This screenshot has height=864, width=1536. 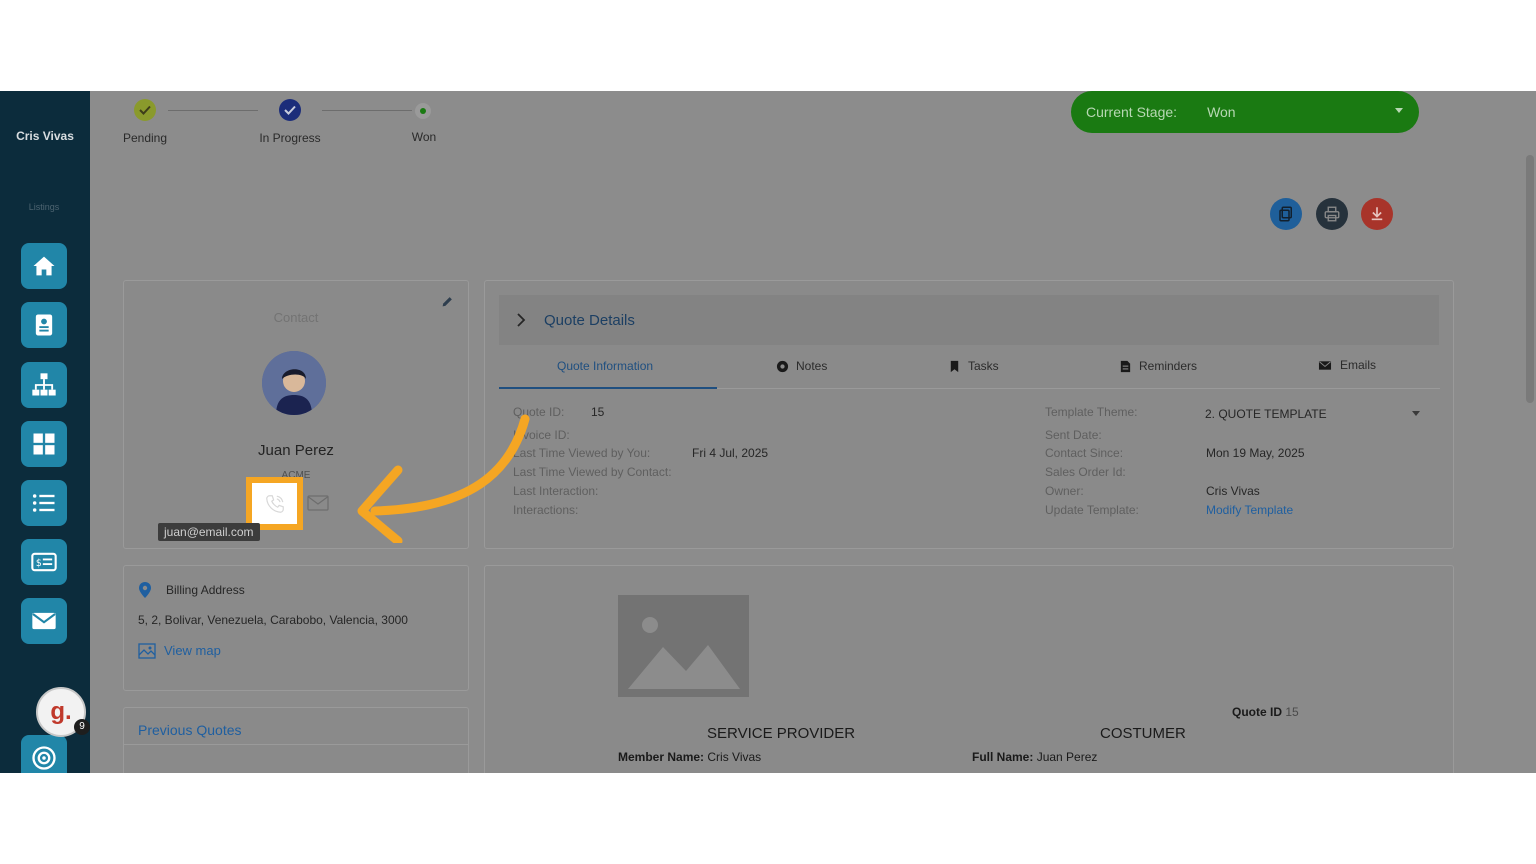 I want to click on invoice-icon: $, so click(x=44, y=562).